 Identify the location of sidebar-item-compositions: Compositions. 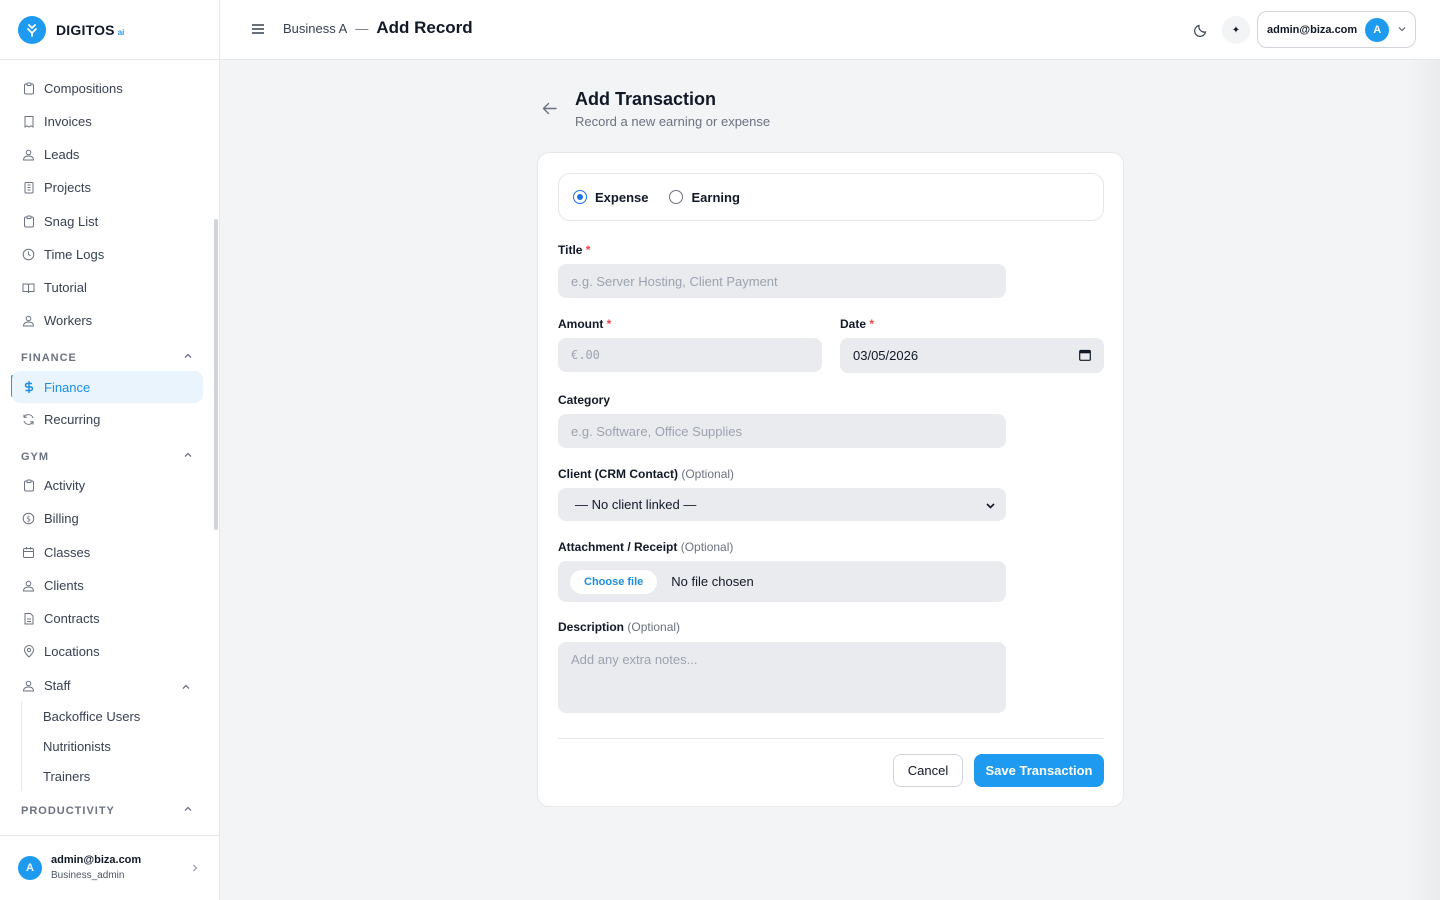
(107, 88).